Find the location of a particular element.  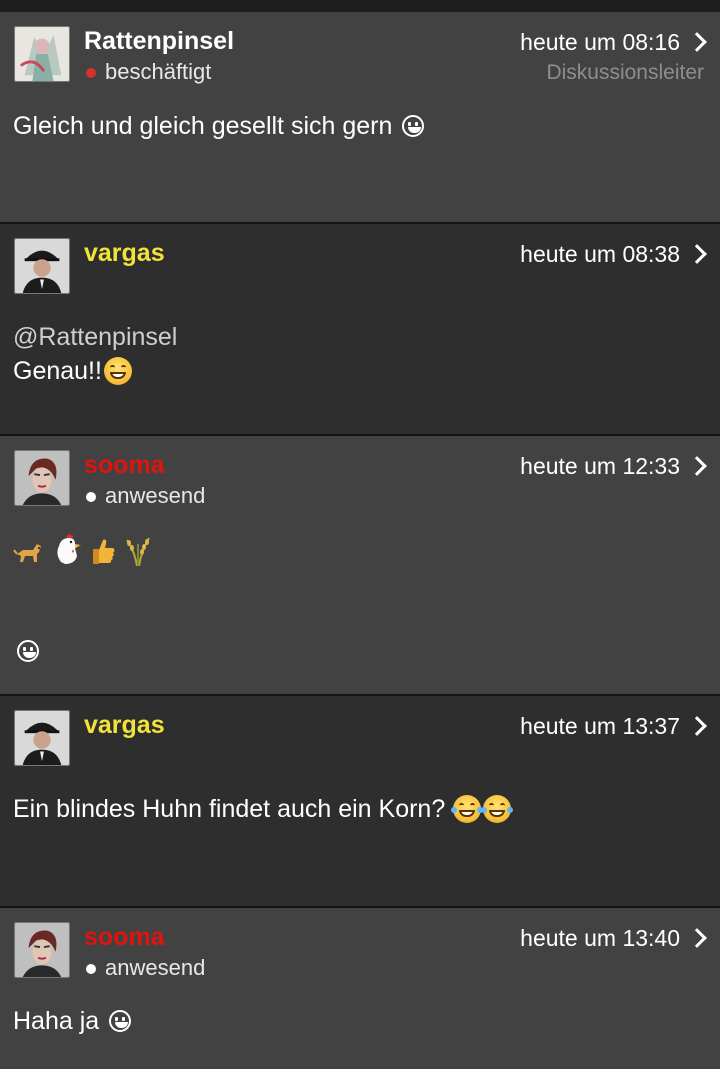

post-text-content: Gleich und gleich gesellt sich gern is located at coordinates (203, 126).